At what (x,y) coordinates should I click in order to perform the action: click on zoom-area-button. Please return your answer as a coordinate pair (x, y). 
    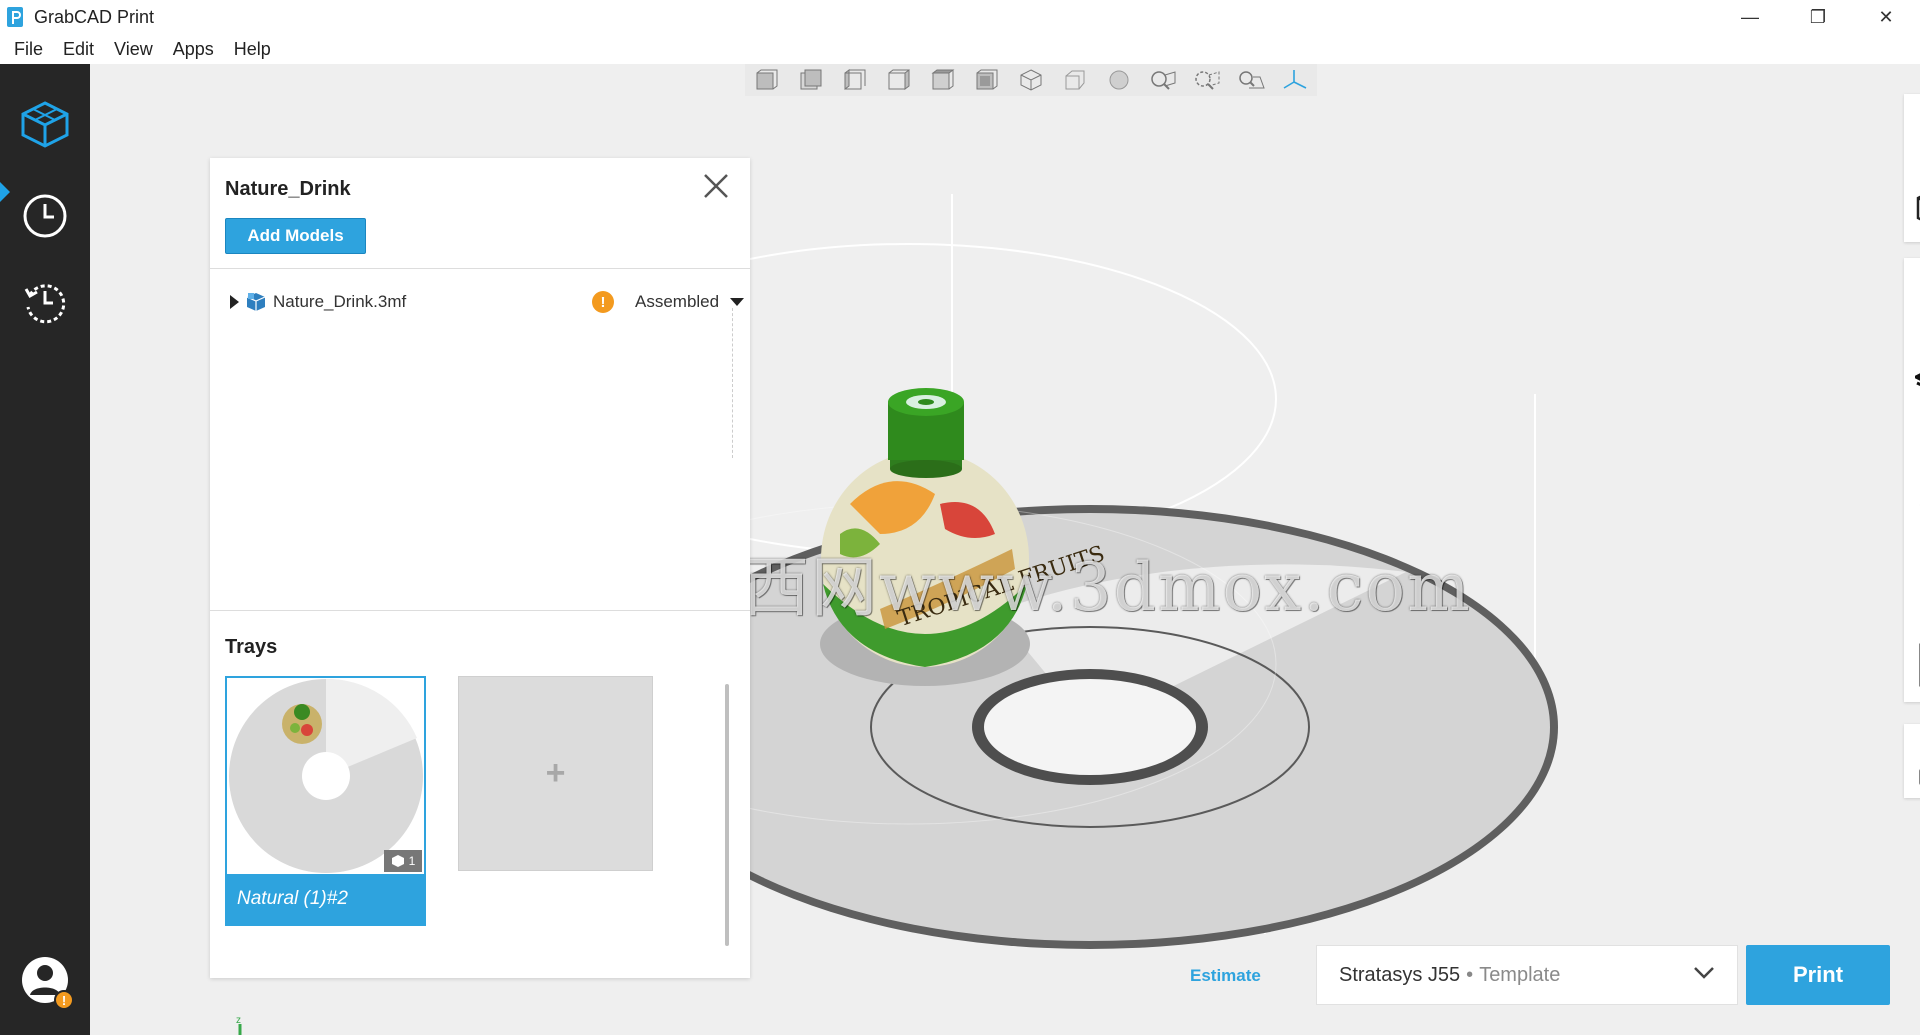
    Looking at the image, I should click on (1251, 80).